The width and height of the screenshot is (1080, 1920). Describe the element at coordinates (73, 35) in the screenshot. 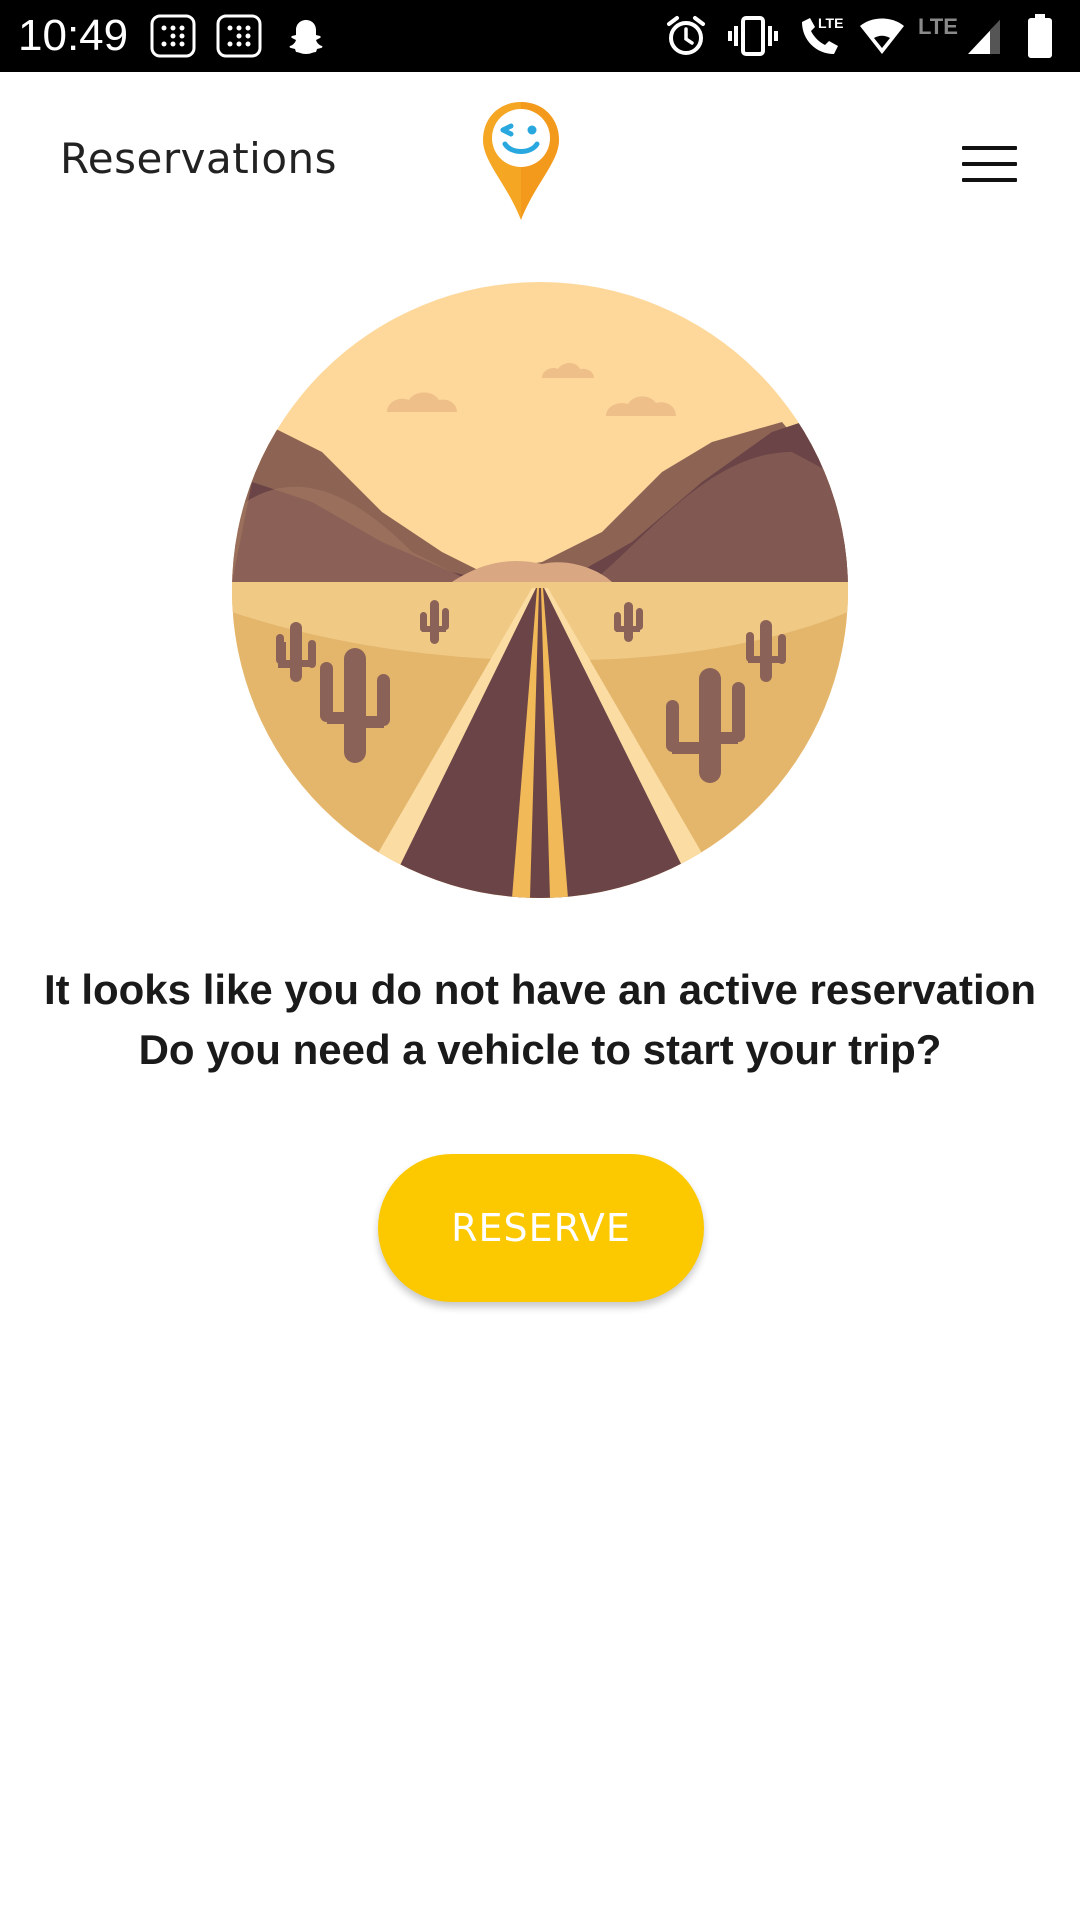

I see `status-time: 10:49` at that location.